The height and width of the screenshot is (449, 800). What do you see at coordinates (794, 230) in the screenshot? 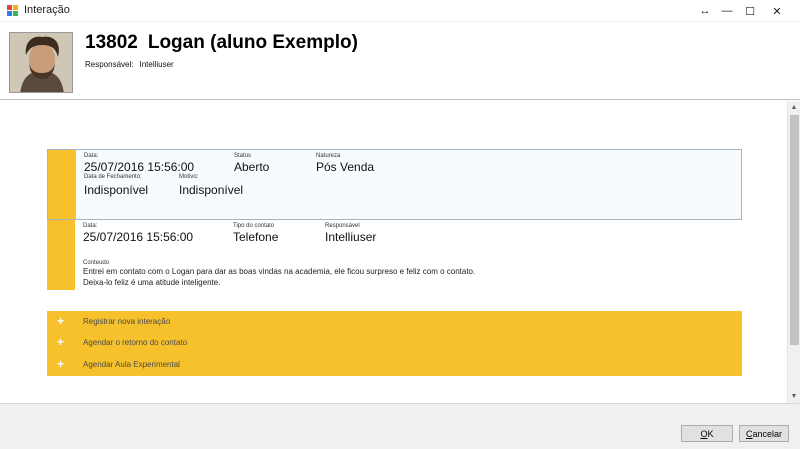
I see `scroll-thumb` at bounding box center [794, 230].